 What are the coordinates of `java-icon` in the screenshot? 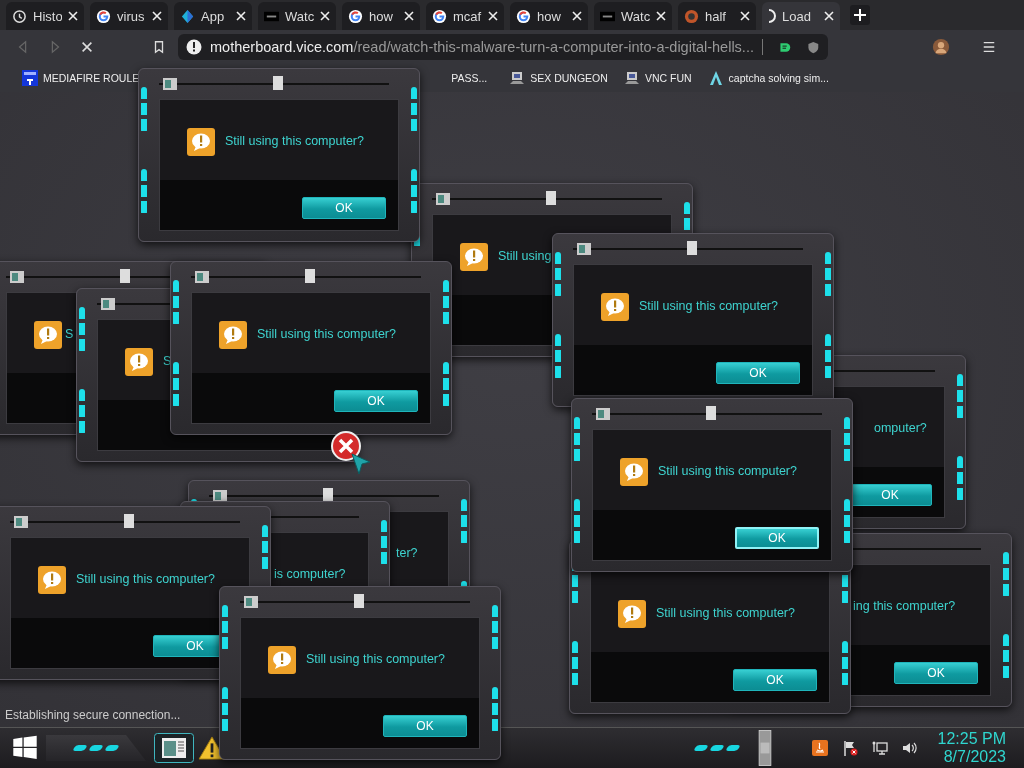 It's located at (819, 748).